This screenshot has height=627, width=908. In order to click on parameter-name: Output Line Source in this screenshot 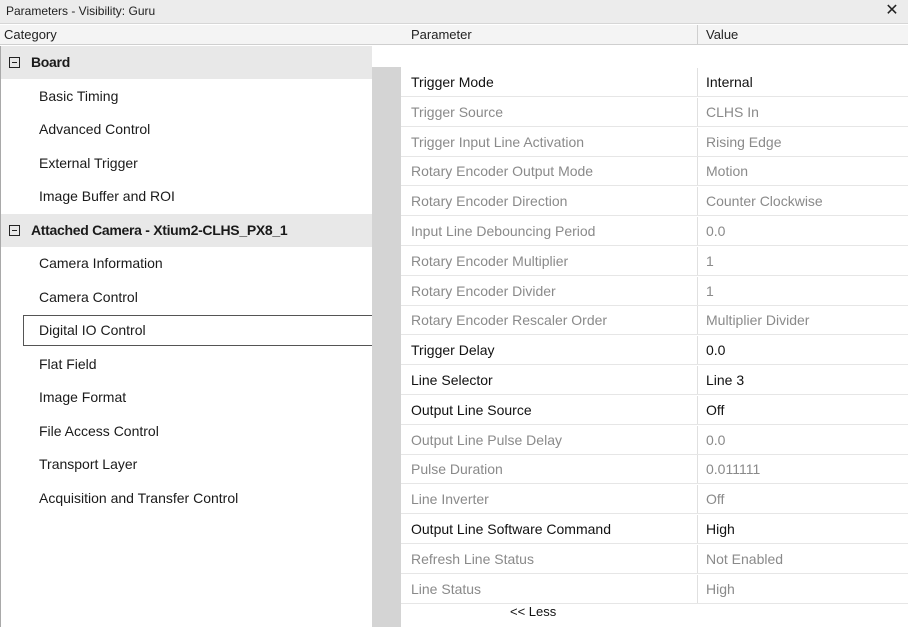, I will do `click(471, 409)`.